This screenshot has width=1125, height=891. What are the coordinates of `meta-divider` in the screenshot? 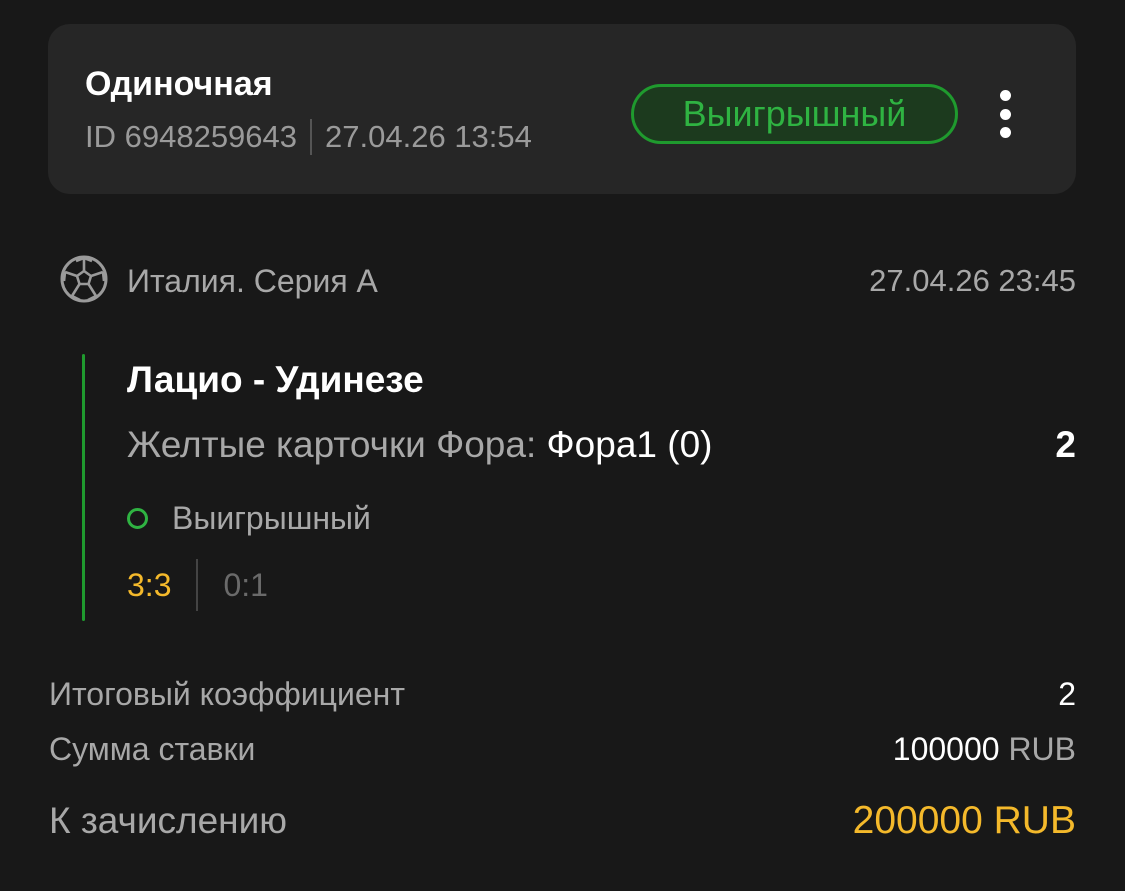 It's located at (311, 137).